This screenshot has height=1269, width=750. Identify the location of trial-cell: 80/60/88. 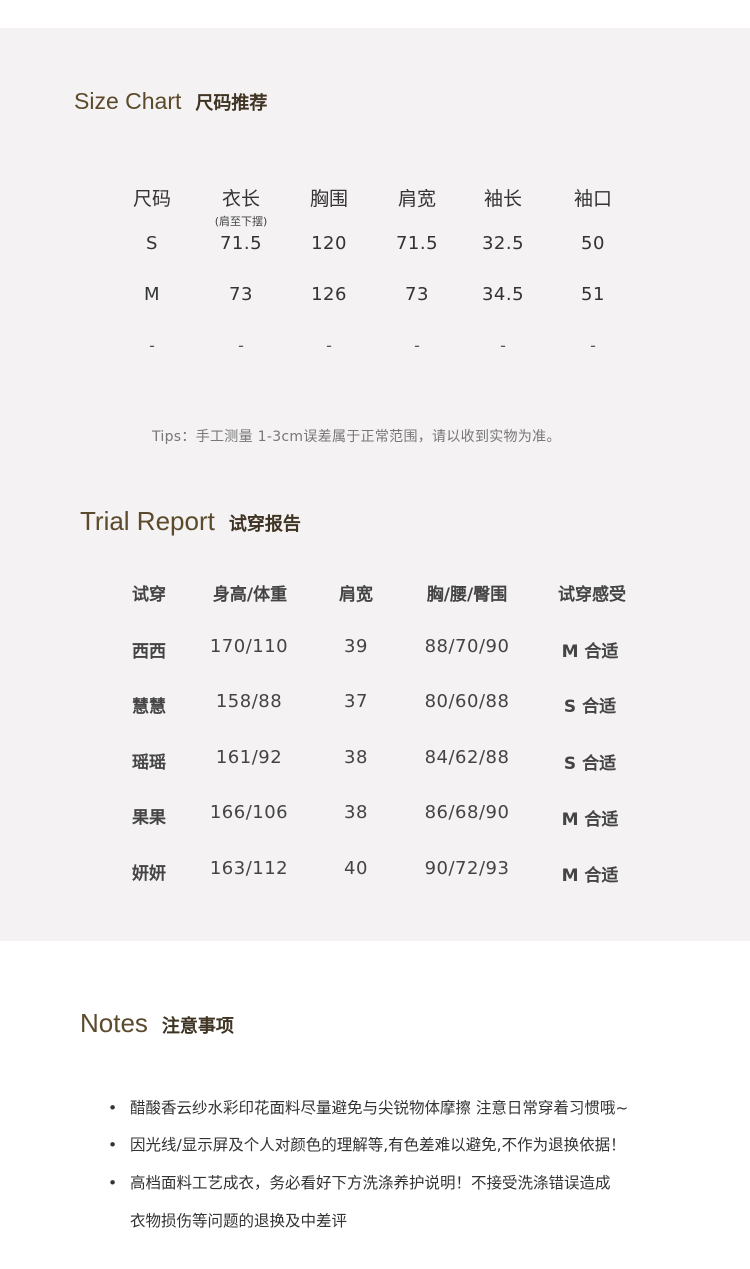
(467, 701).